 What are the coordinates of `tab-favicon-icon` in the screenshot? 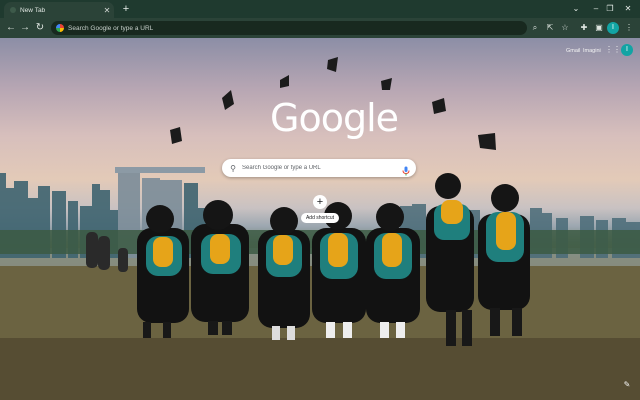 It's located at (13, 10).